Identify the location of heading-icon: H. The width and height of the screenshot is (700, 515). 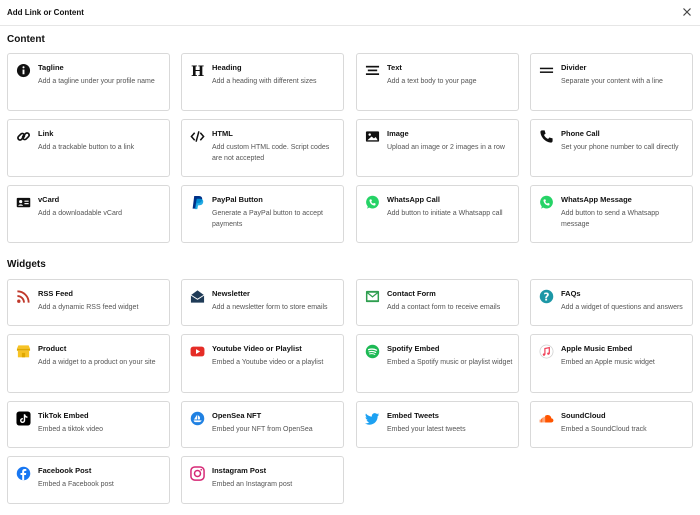
(197, 70).